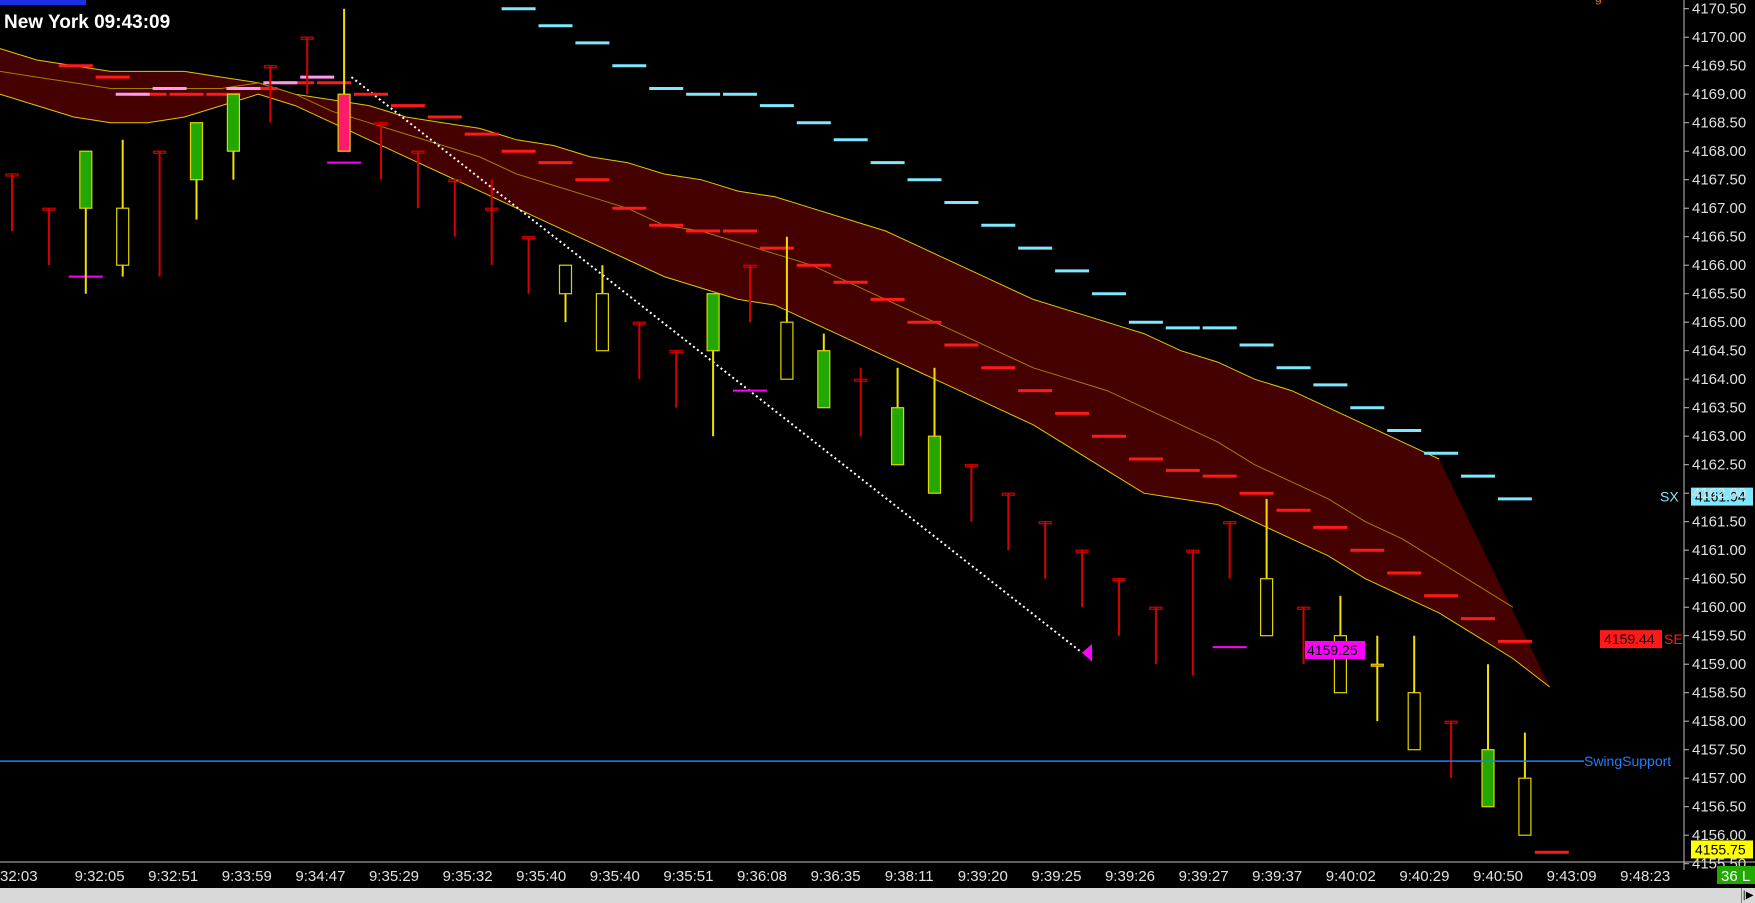  Describe the element at coordinates (1719, 237) in the screenshot. I see `price-tick-label: 4166.50` at that location.